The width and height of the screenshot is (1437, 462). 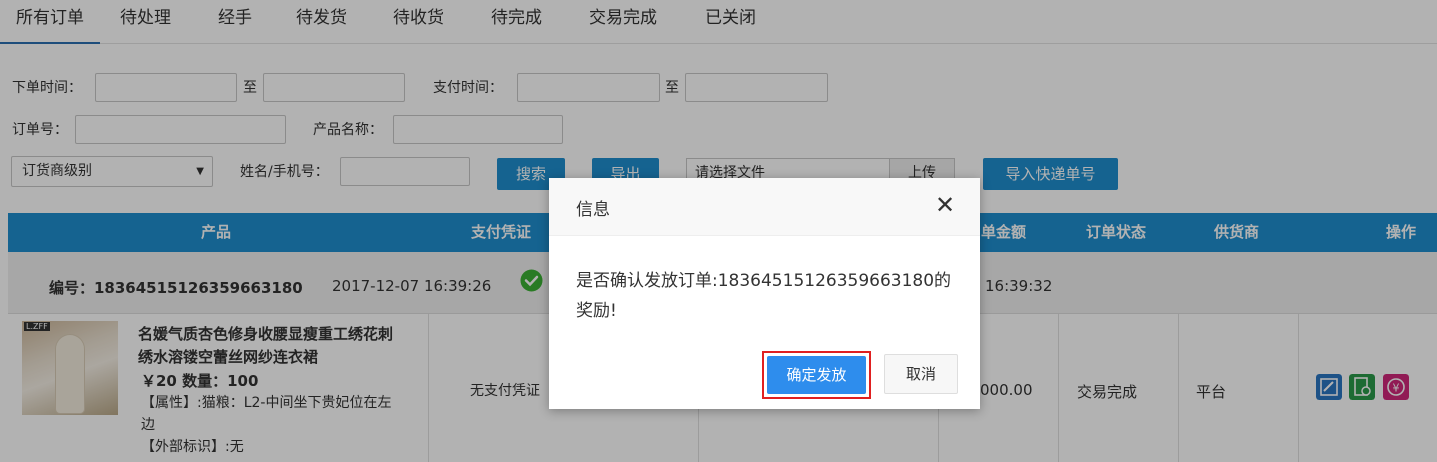 I want to click on confirm-release-button: 确定发放, so click(x=816, y=375).